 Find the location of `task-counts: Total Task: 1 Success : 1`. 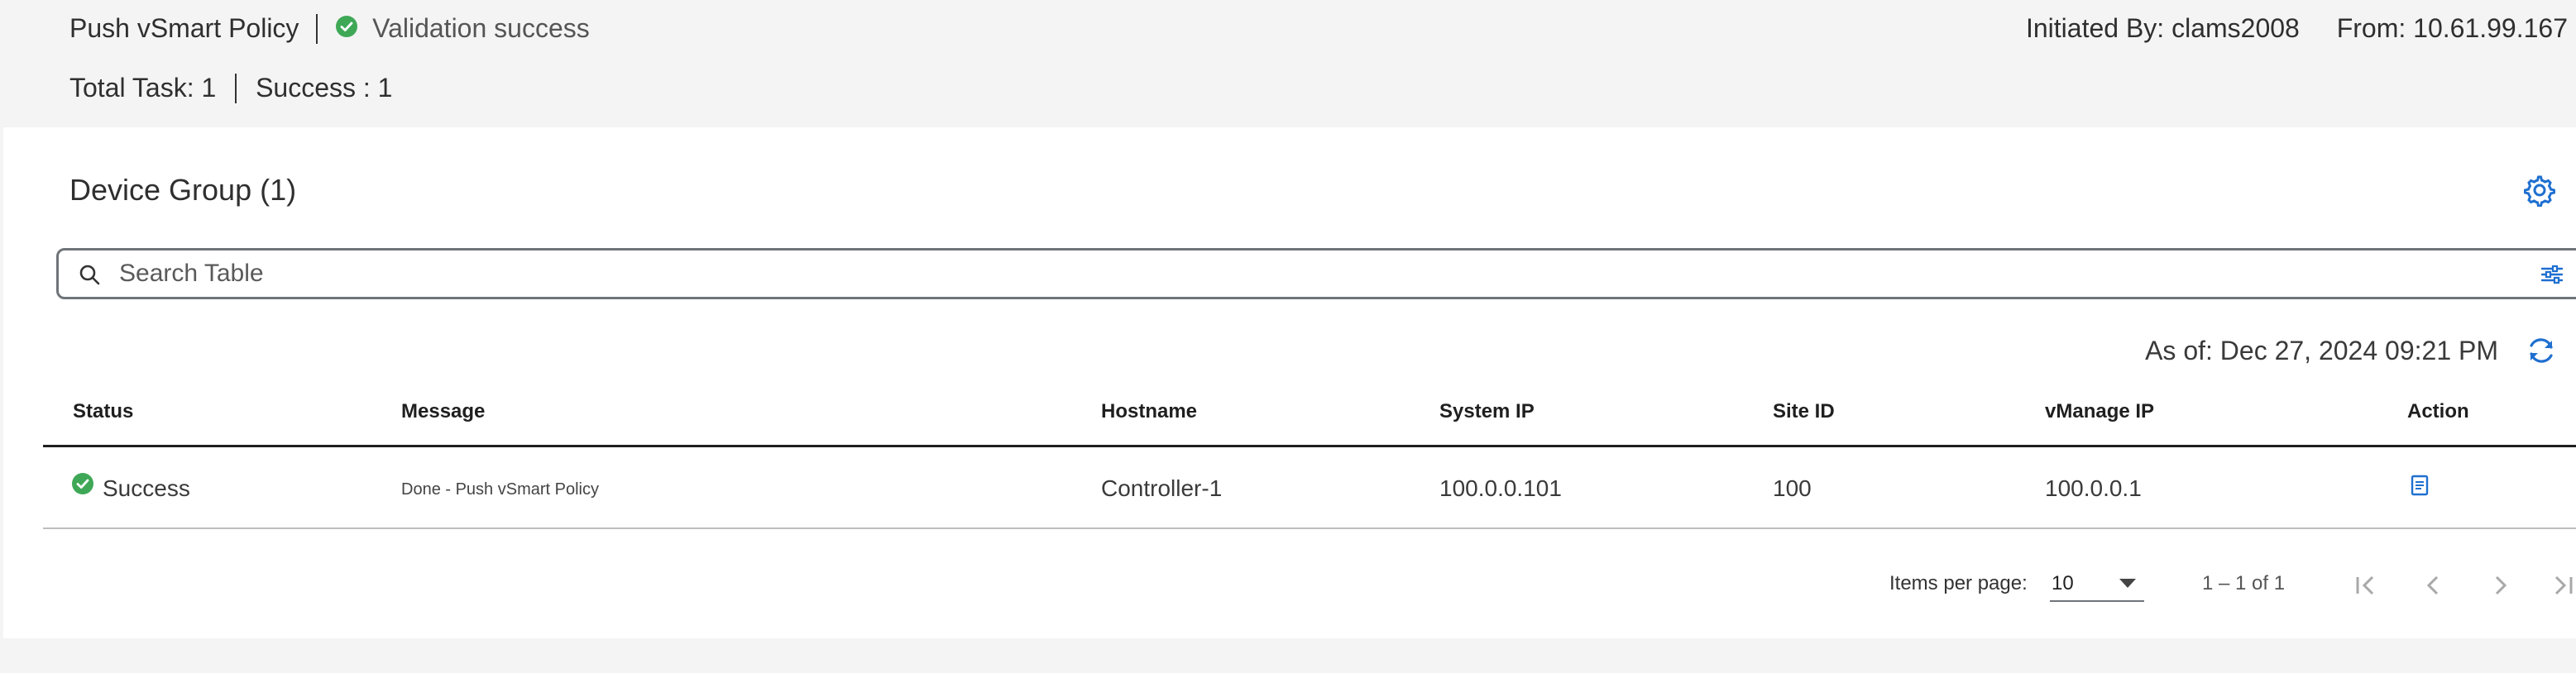

task-counts: Total Task: 1 Success : 1 is located at coordinates (231, 88).